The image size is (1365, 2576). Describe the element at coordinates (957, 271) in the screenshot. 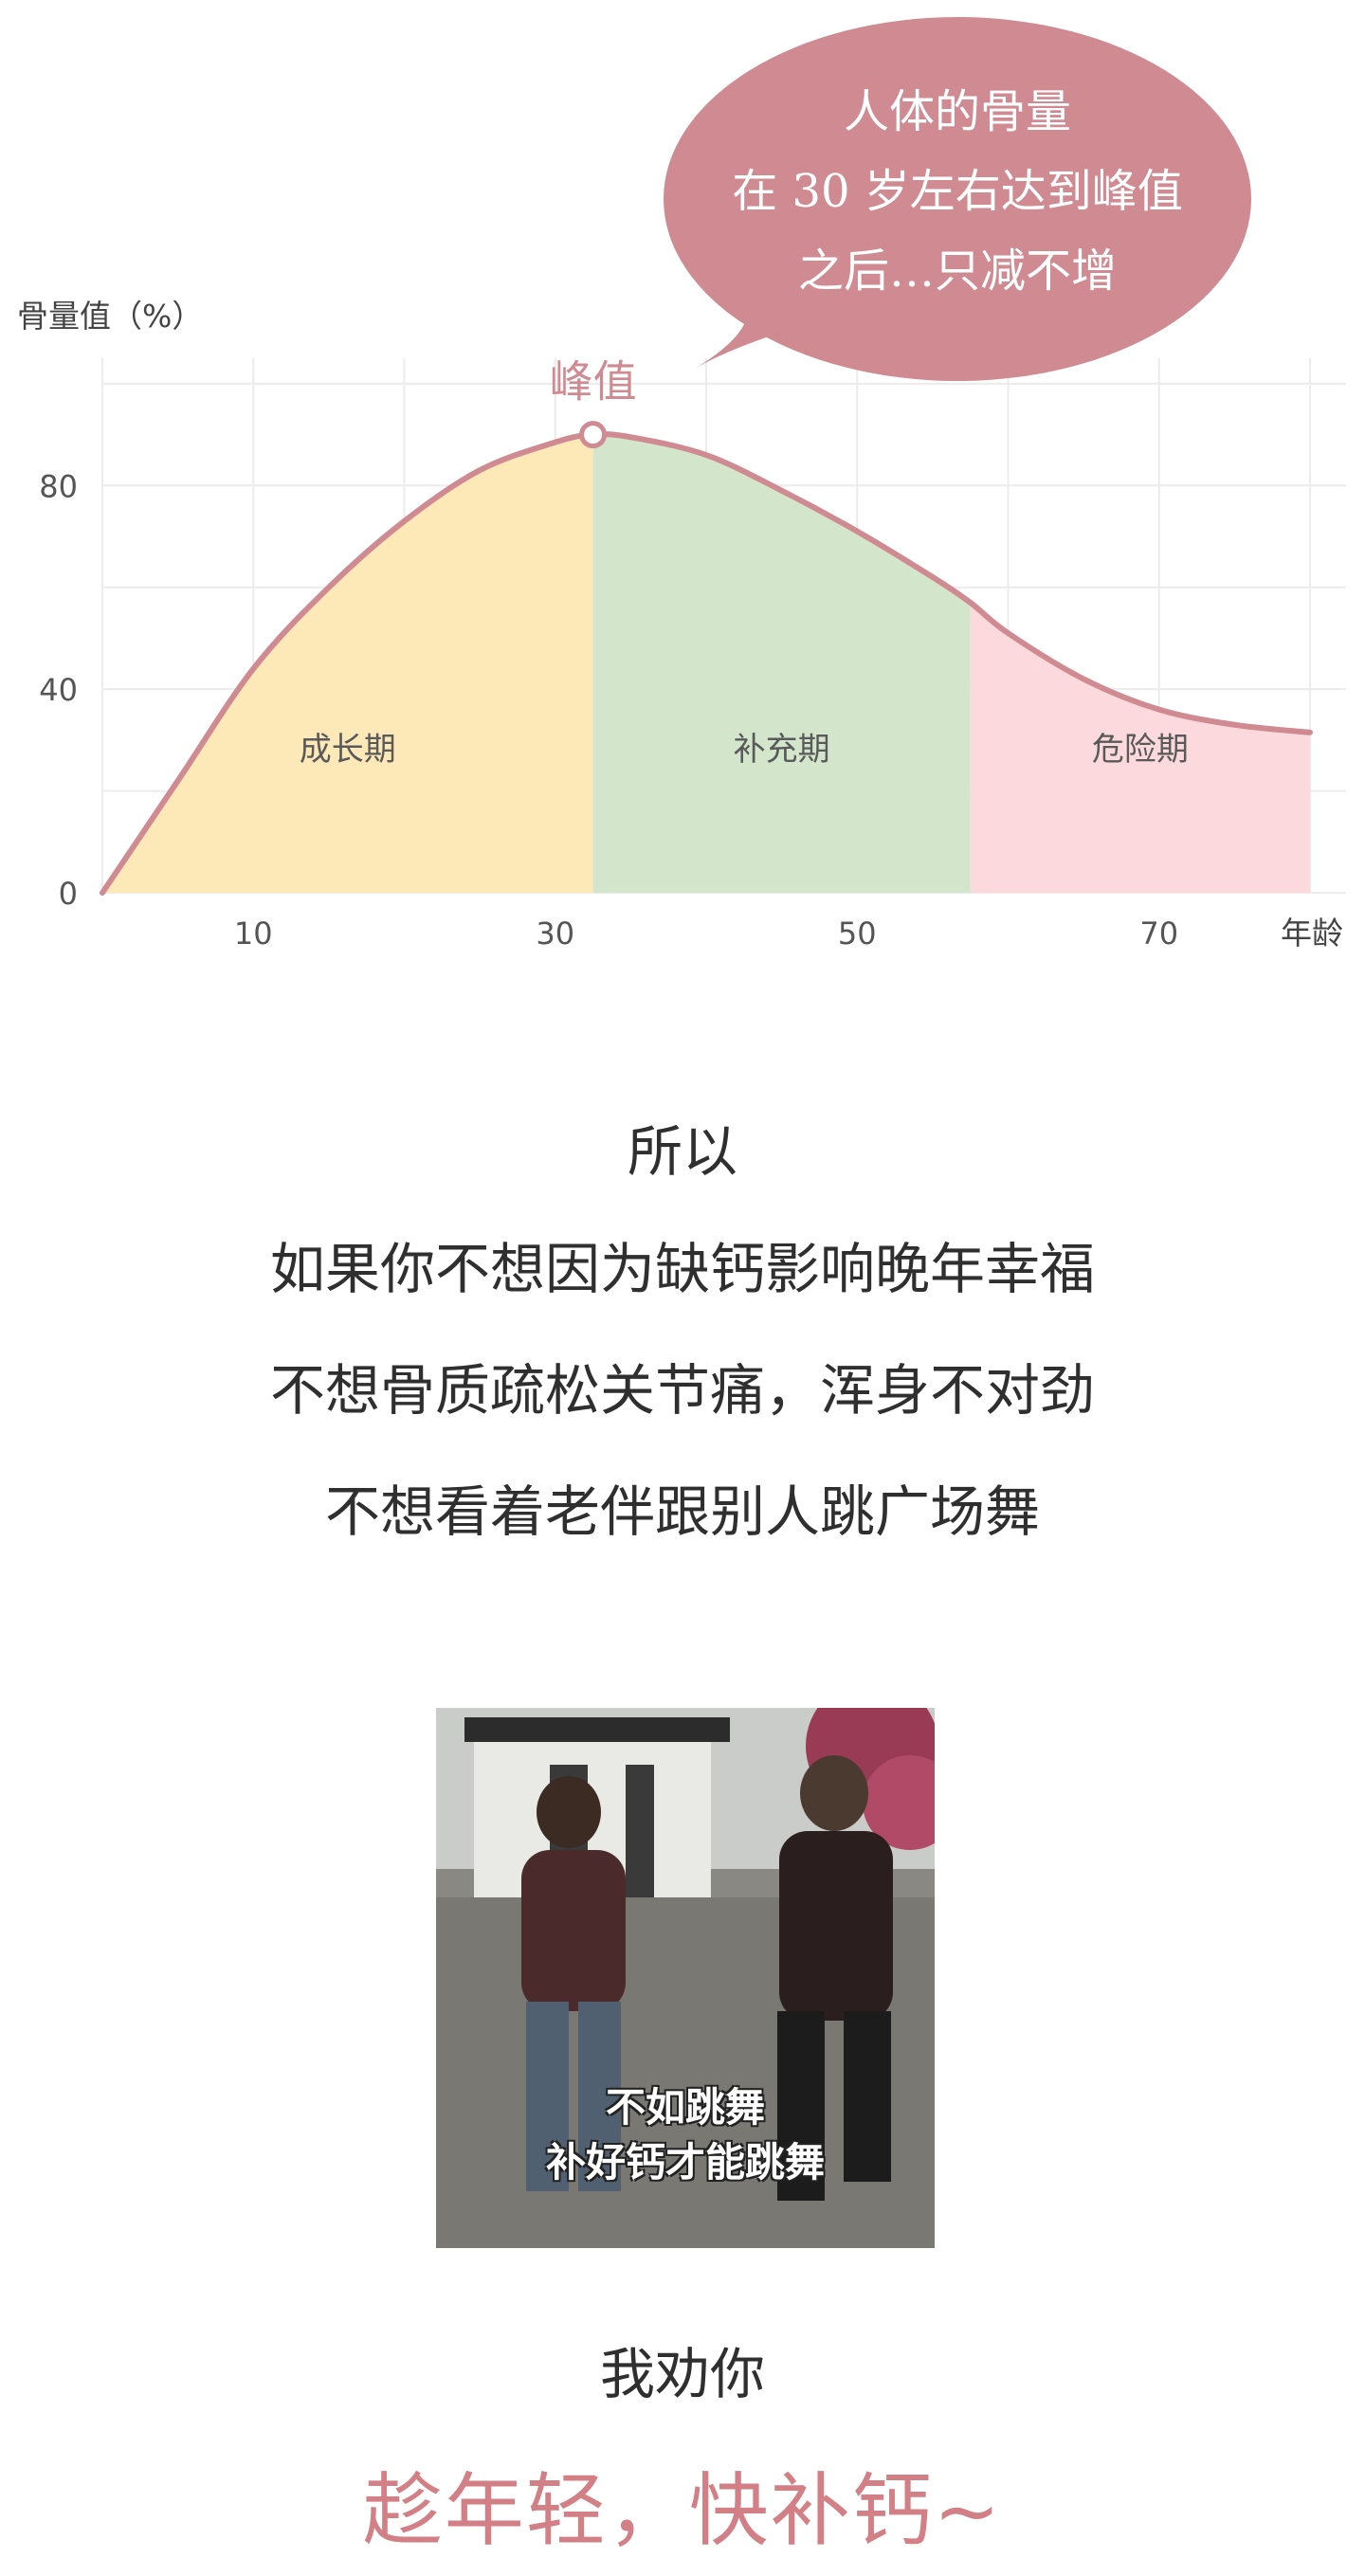

I see `callout-line-3: 之后…只减不增` at that location.